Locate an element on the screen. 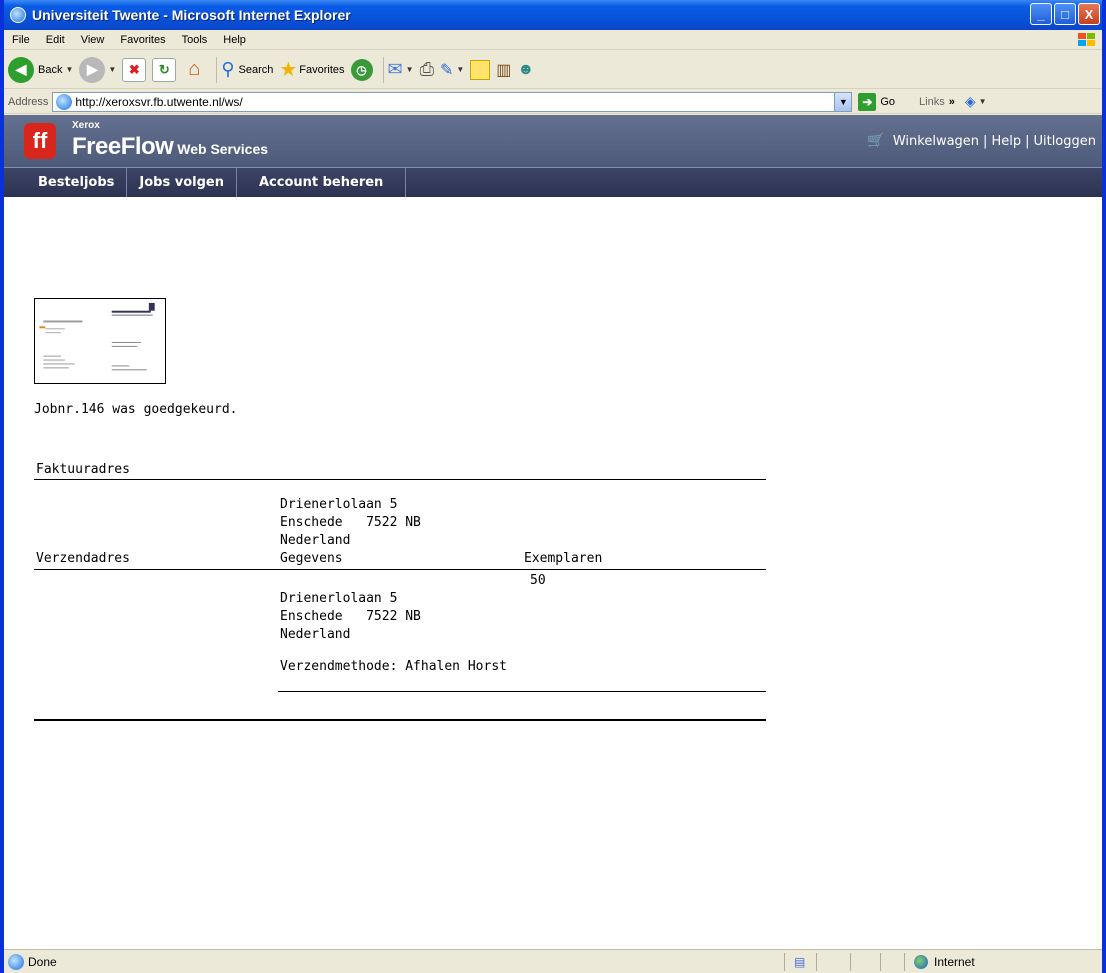  xerox-logo-icon: ff is located at coordinates (40, 141).